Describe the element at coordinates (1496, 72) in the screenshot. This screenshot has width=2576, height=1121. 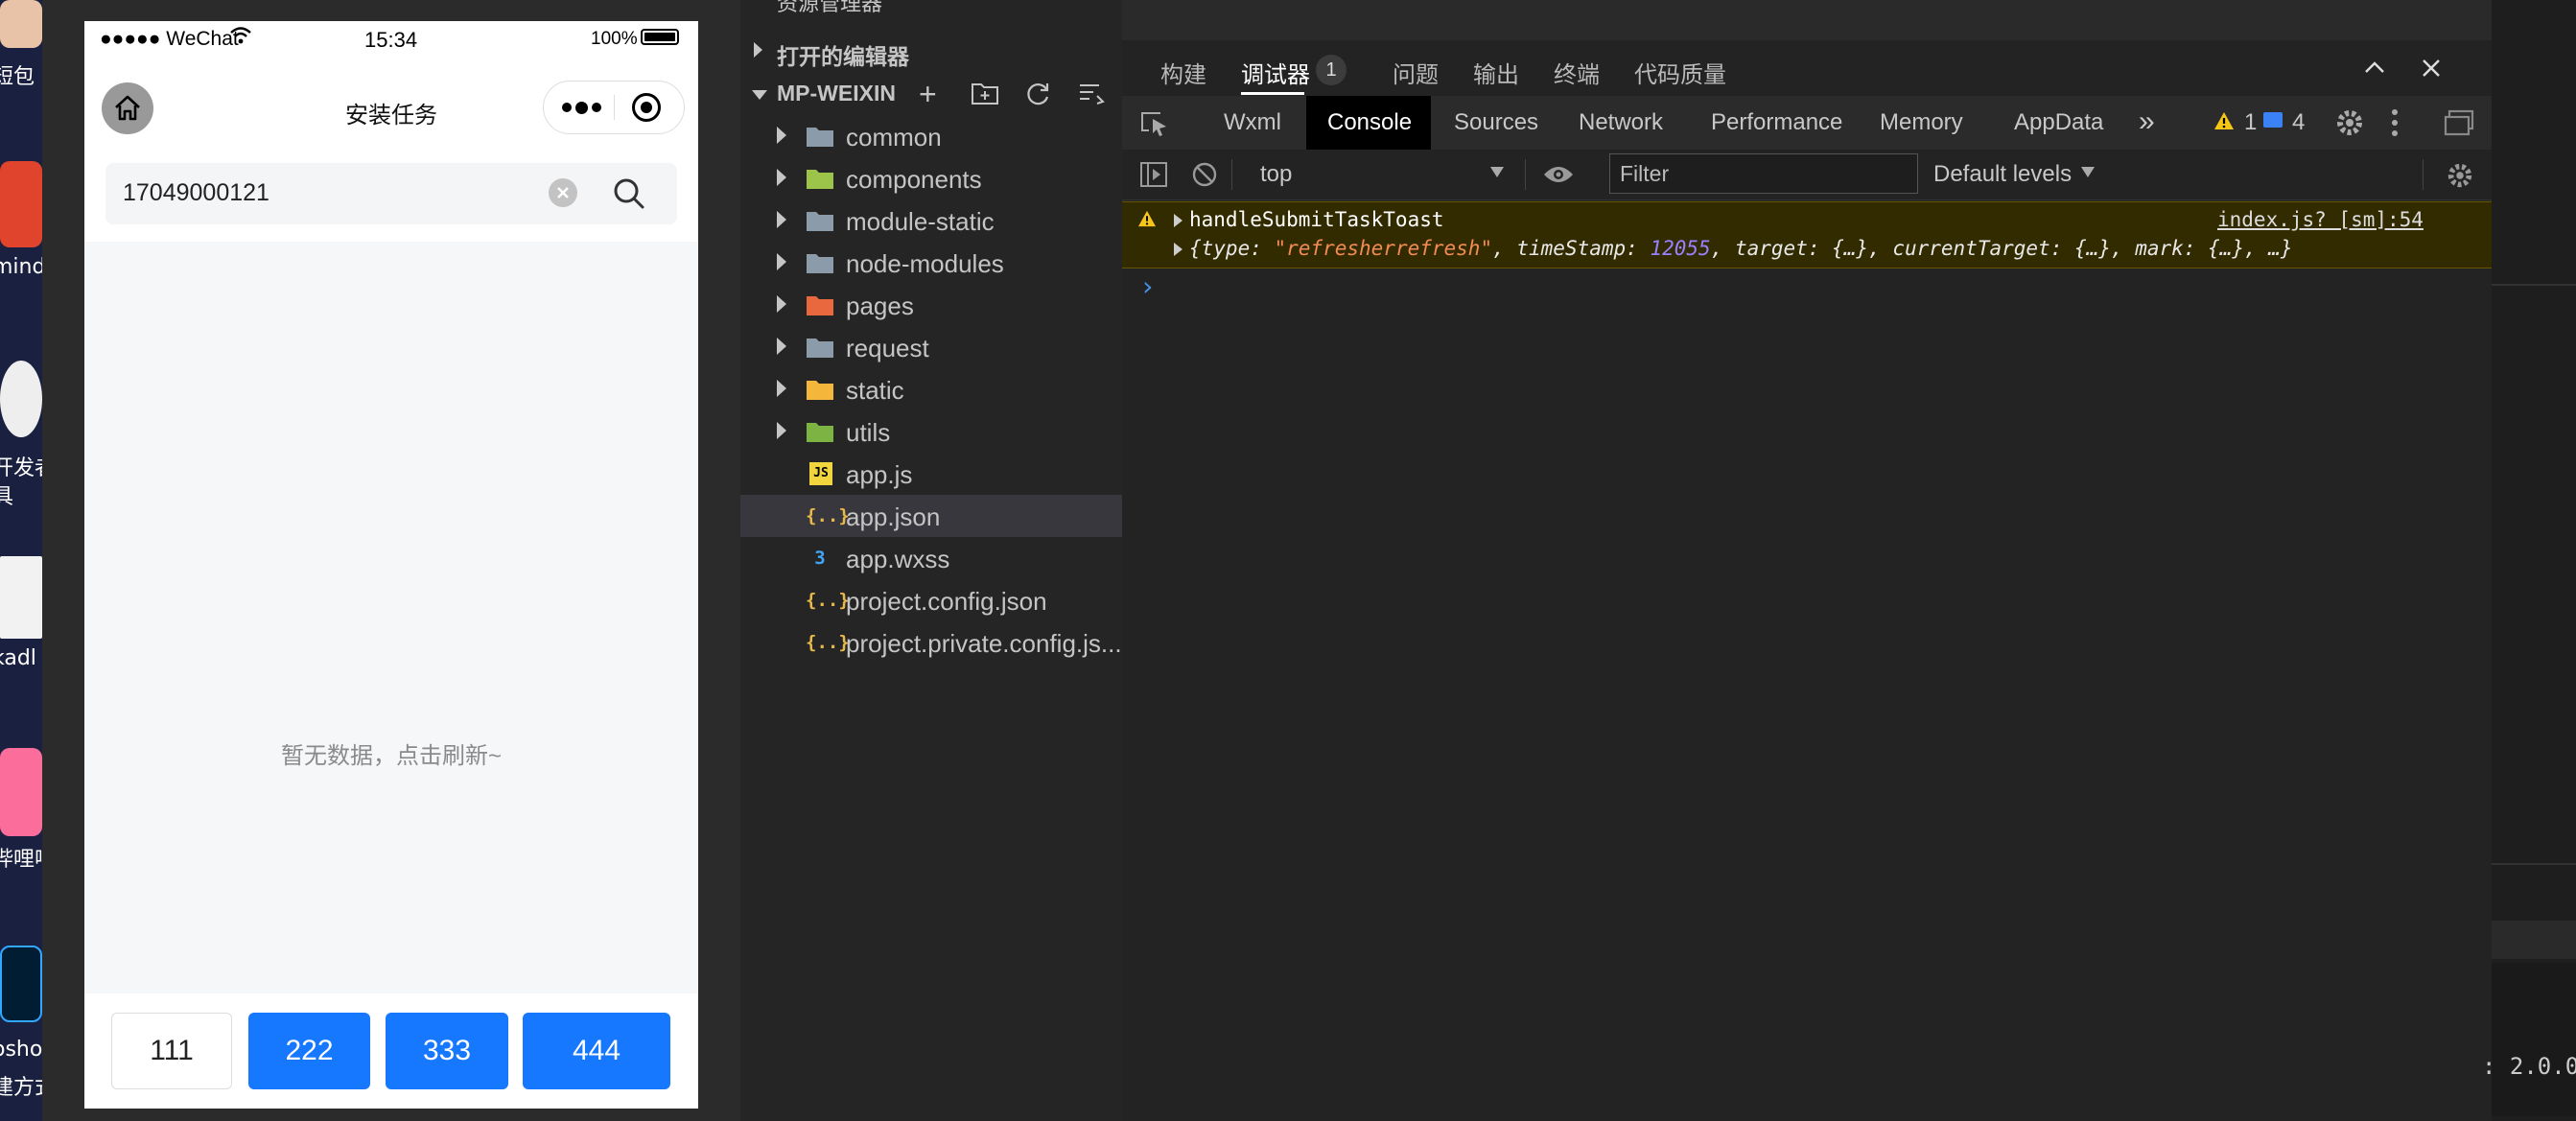
I see `tab-output: 输出` at that location.